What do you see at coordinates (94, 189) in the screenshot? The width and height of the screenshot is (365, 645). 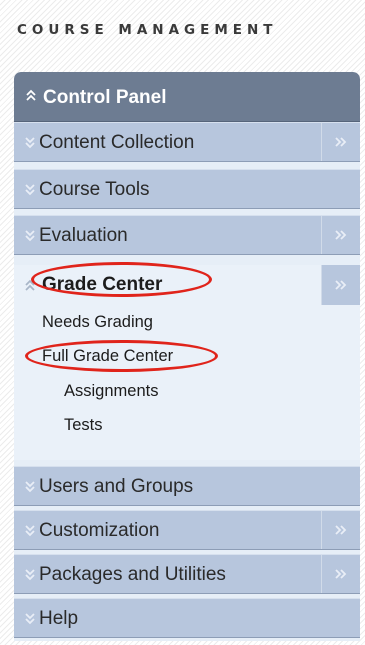 I see `menu-item-label: Course Tools` at bounding box center [94, 189].